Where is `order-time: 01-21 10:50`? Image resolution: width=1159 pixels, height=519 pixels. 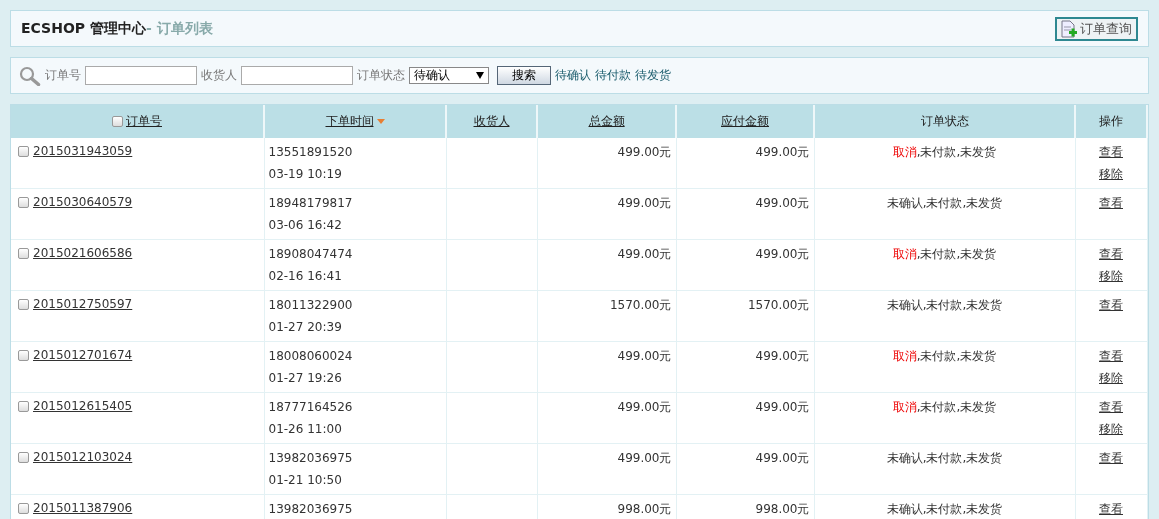
order-time: 01-21 10:50 is located at coordinates (305, 480).